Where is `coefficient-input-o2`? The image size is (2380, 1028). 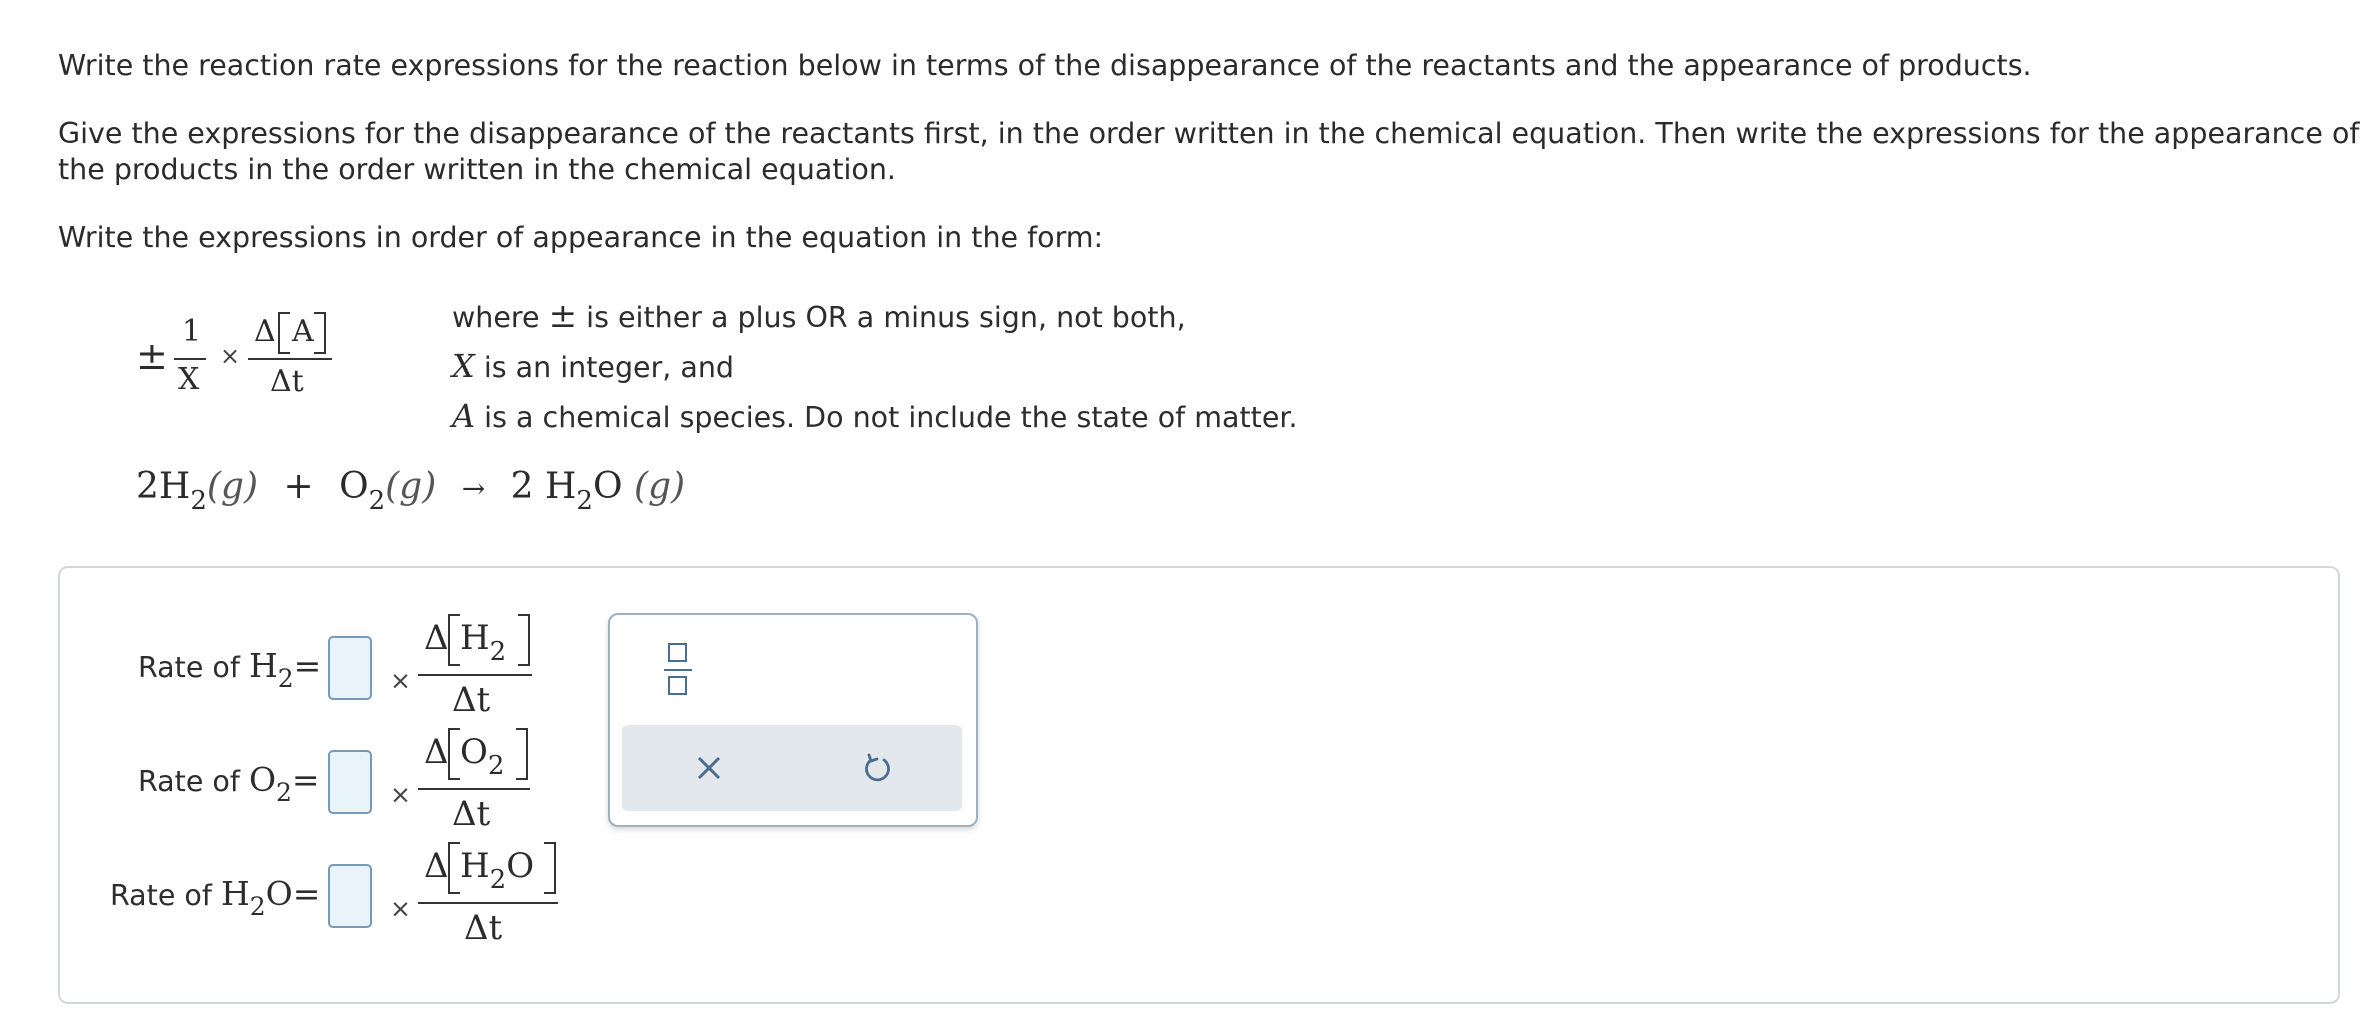
coefficient-input-o2 is located at coordinates (350, 782).